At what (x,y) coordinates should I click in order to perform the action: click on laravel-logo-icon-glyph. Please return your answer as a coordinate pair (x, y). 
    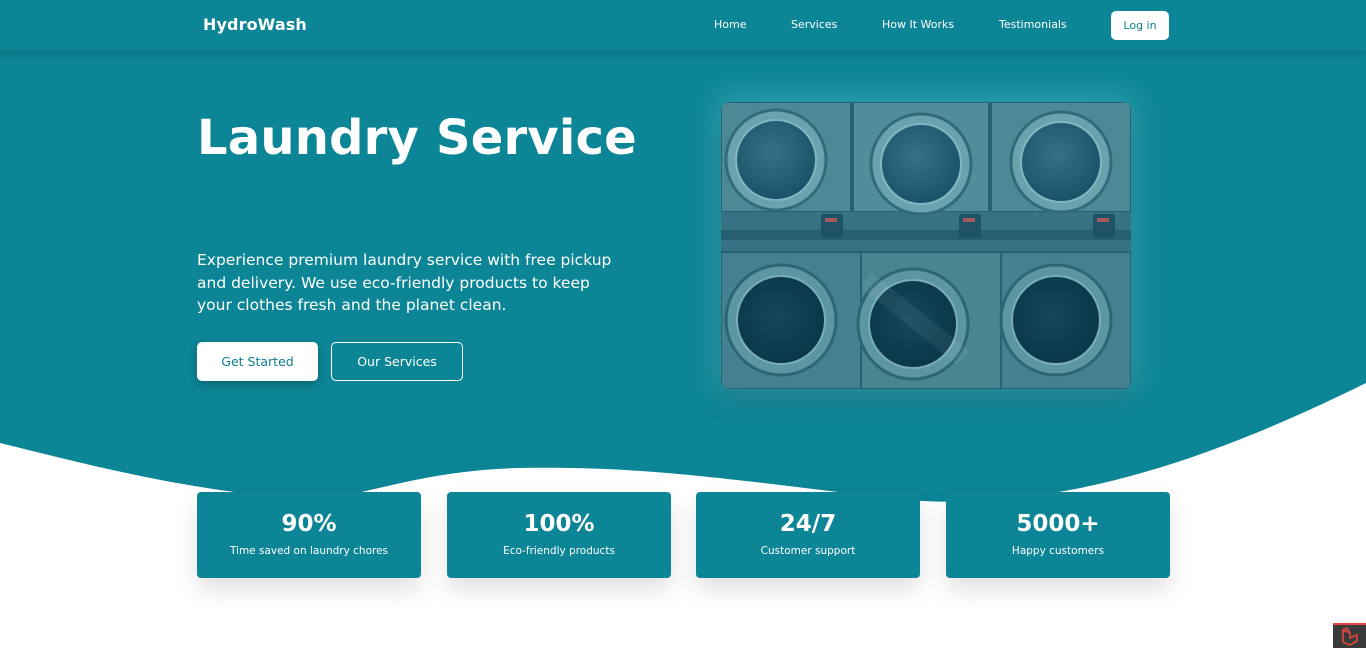
    Looking at the image, I should click on (1350, 636).